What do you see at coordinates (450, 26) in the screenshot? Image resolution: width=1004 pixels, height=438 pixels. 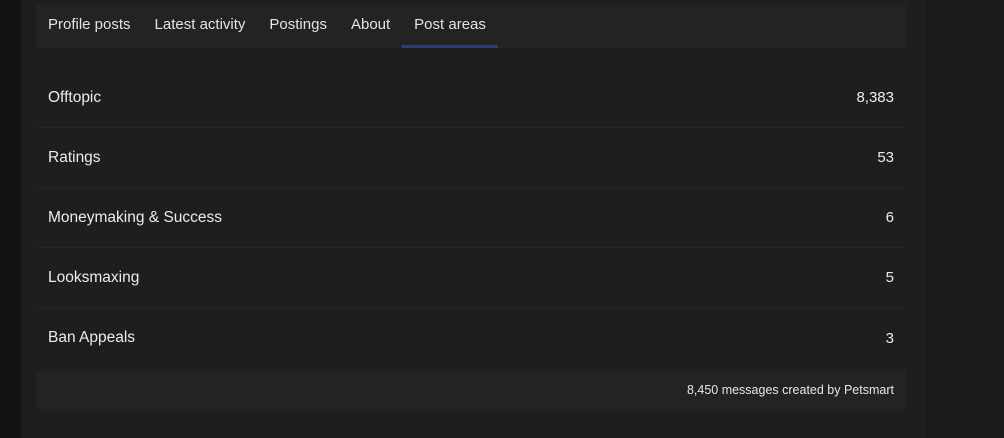 I see `tab-post-areas: Post areas` at bounding box center [450, 26].